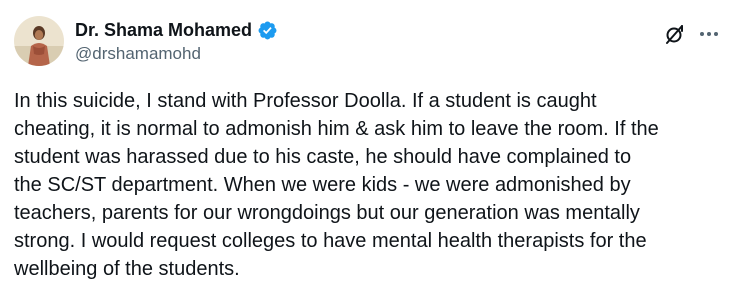 The width and height of the screenshot is (744, 308). I want to click on author-handle: @drshamamohd, so click(176, 54).